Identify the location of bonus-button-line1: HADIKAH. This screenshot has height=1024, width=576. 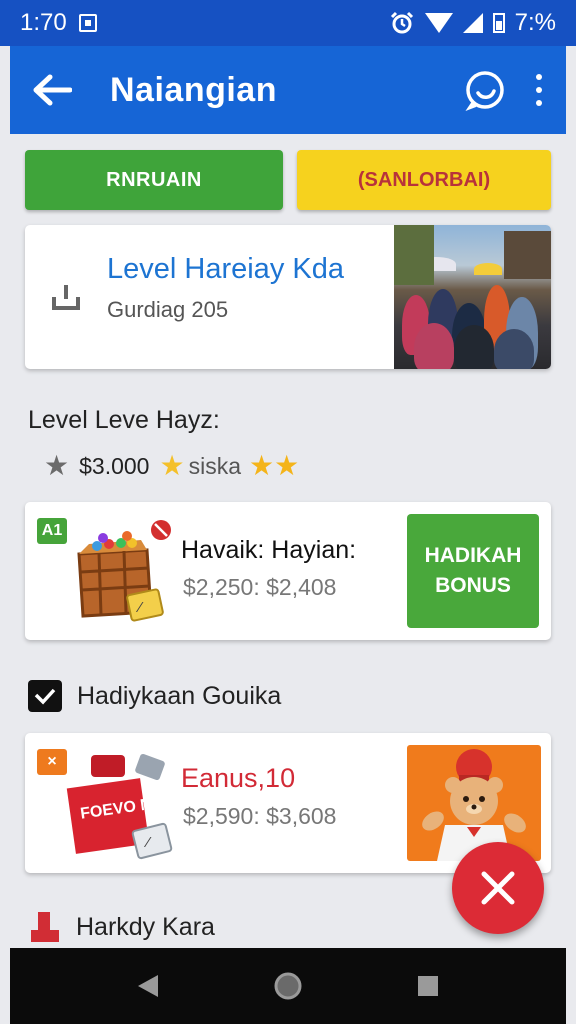
(473, 555).